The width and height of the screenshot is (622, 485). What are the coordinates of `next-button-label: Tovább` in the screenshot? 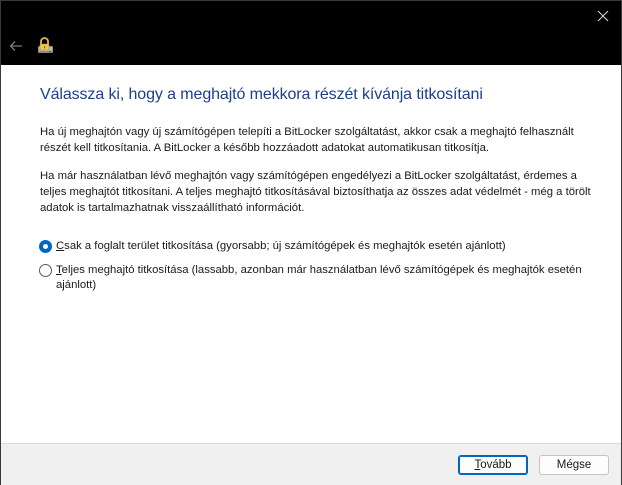 It's located at (493, 465).